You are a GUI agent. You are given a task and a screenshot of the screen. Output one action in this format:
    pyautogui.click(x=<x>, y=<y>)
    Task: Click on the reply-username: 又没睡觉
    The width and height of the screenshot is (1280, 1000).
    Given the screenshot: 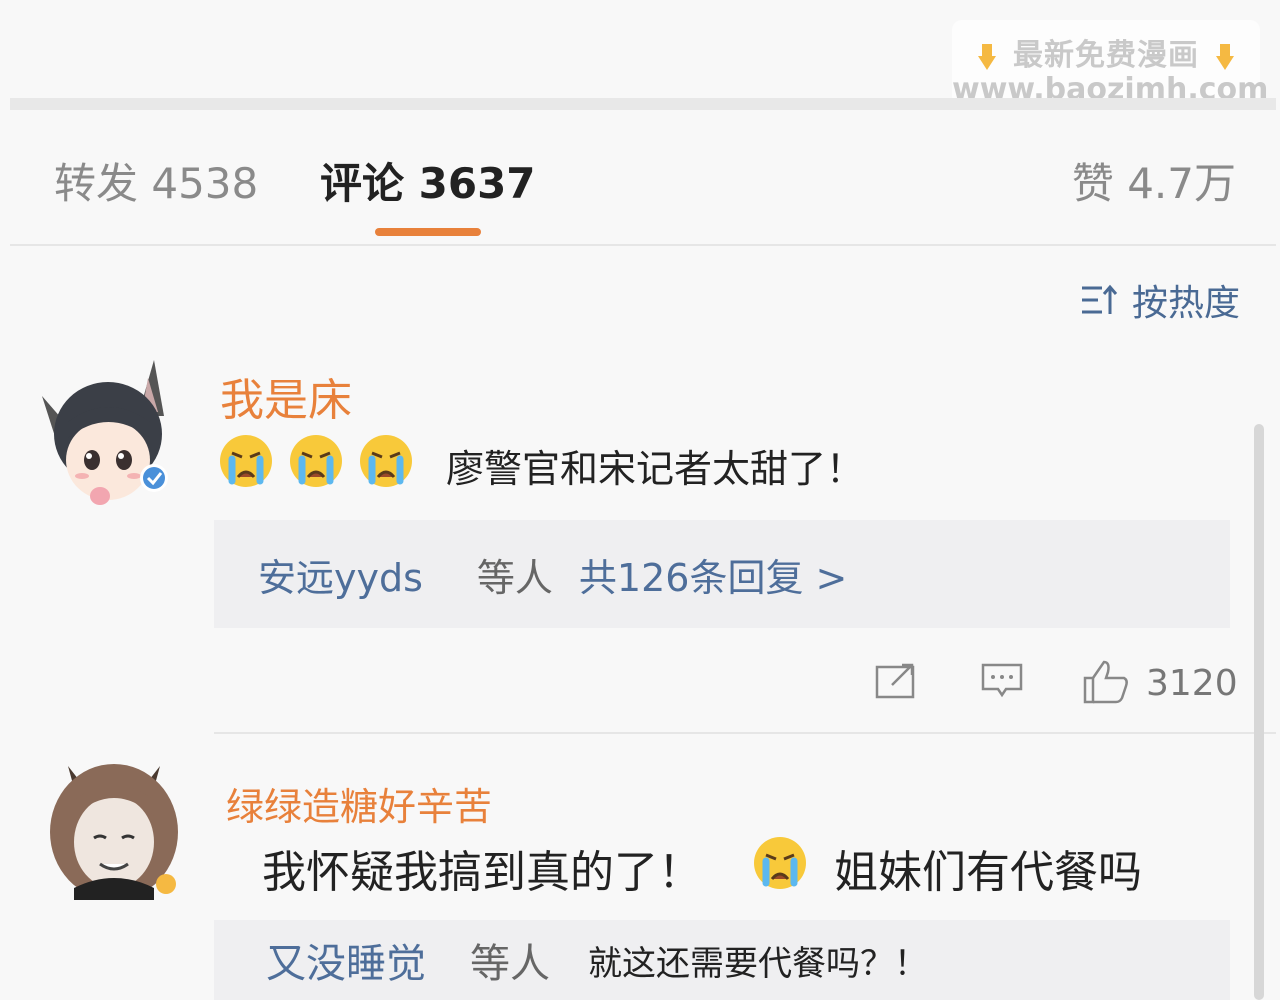 What is the action you would take?
    pyautogui.click(x=346, y=960)
    